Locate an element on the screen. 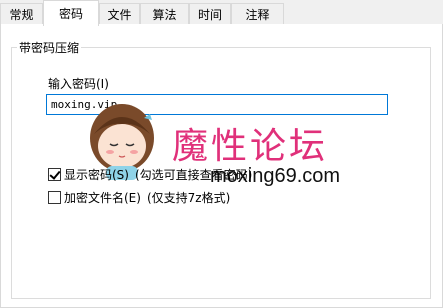  password-label: 输入密码(I) is located at coordinates (78, 84).